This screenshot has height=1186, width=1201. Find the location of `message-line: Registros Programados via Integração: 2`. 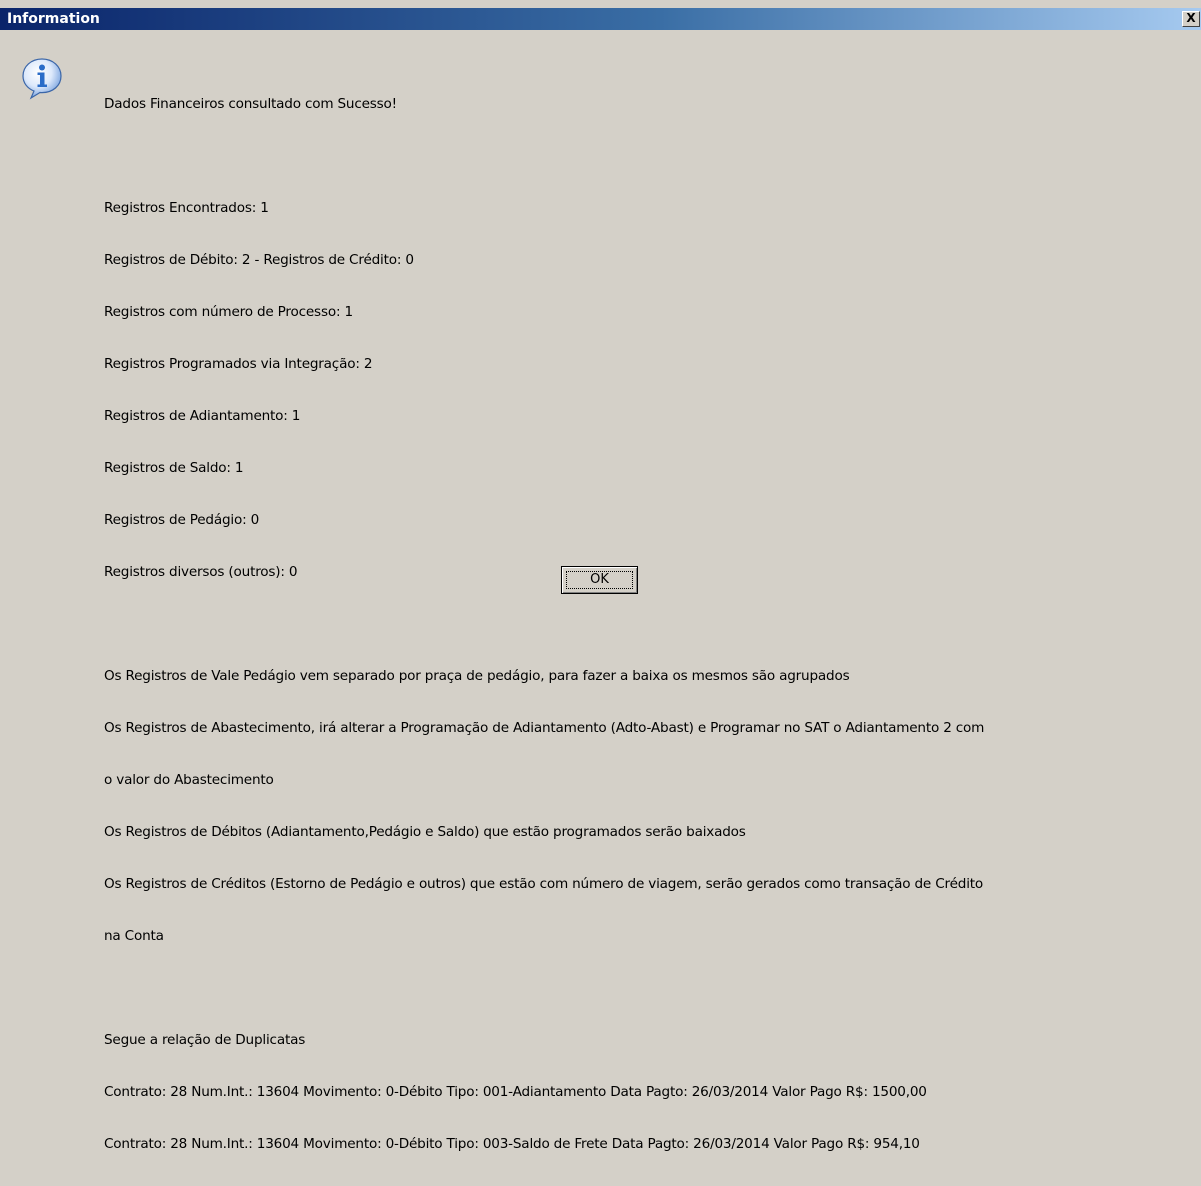

message-line: Registros Programados via Integração: 2 is located at coordinates (238, 364).